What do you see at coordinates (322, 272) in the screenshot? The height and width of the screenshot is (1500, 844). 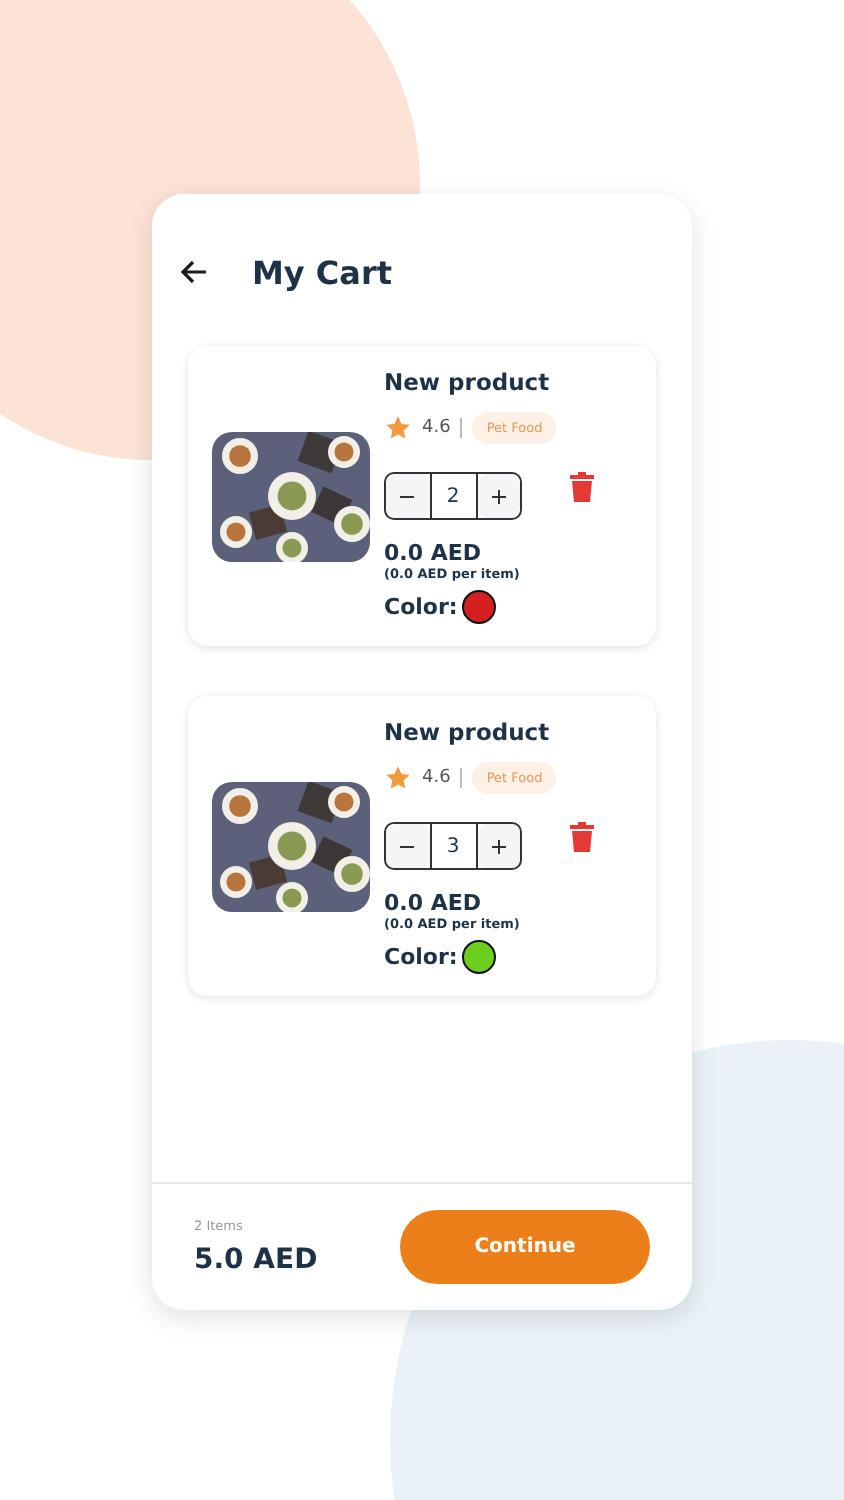 I see `page-title: My Cart` at bounding box center [322, 272].